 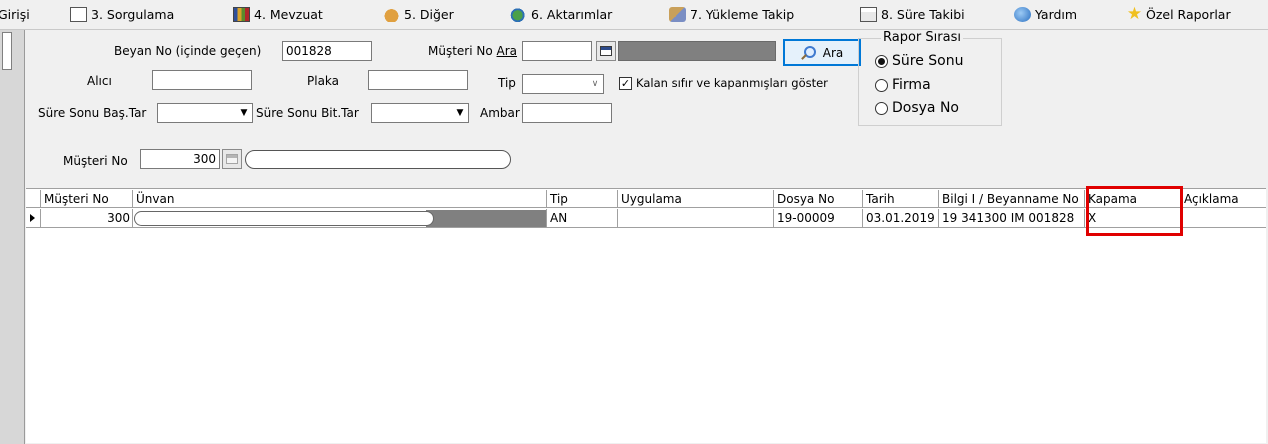 What do you see at coordinates (1022, 14) in the screenshot?
I see `help-icon` at bounding box center [1022, 14].